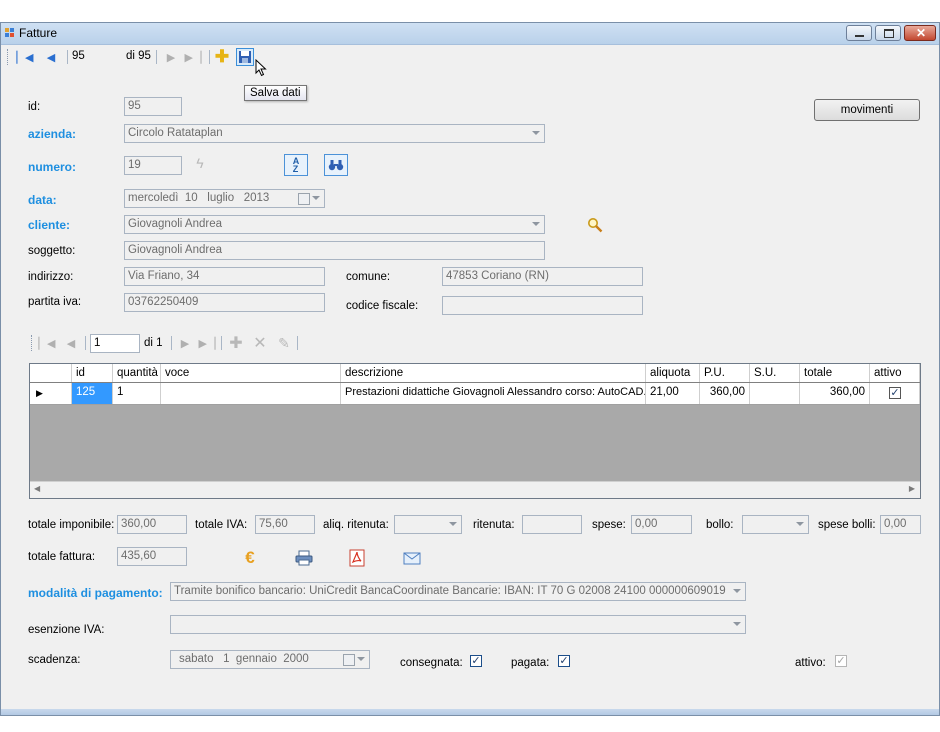 This screenshot has width=940, height=732. Describe the element at coordinates (775, 393) in the screenshot. I see `cell-su` at that location.